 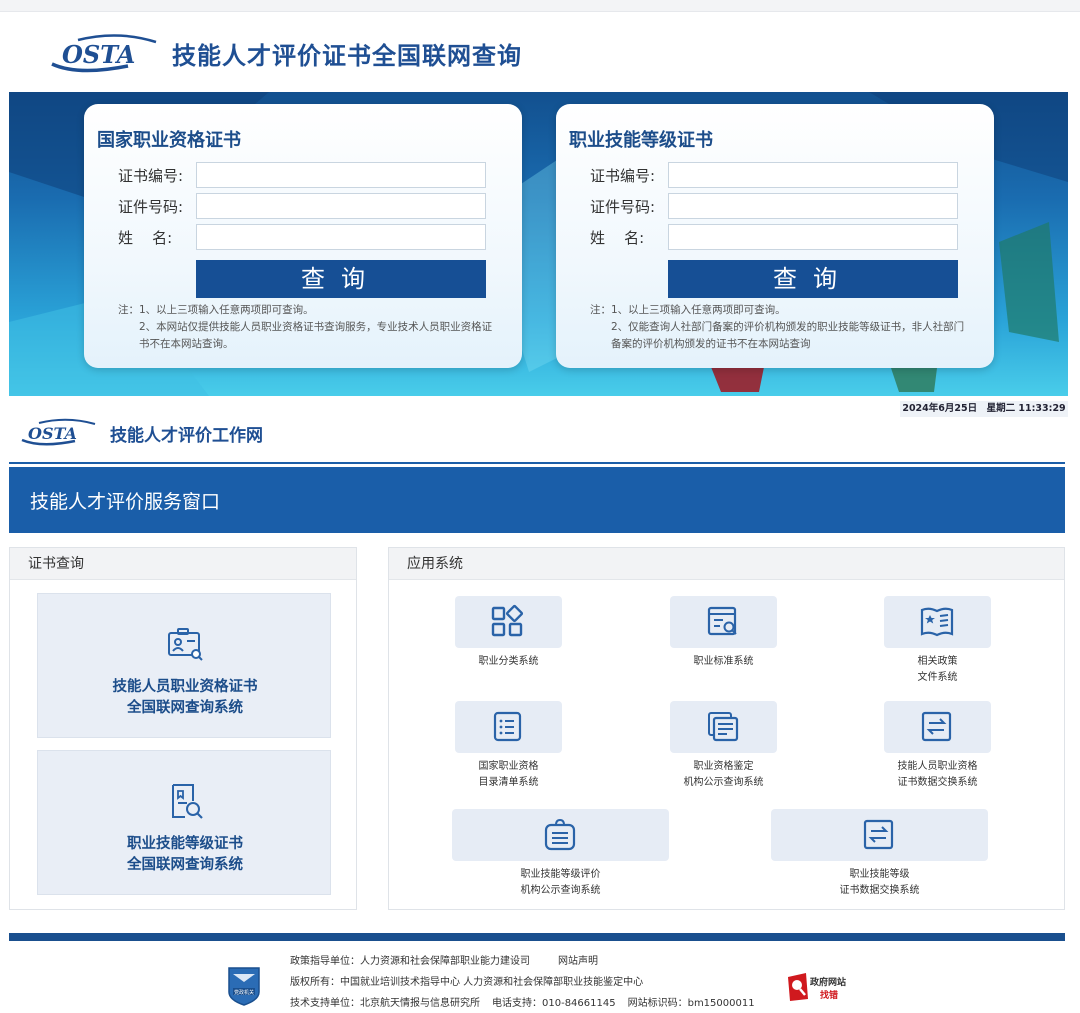 What do you see at coordinates (508, 644) in the screenshot?
I see `app-occupation-classification: 职业分类系统` at bounding box center [508, 644].